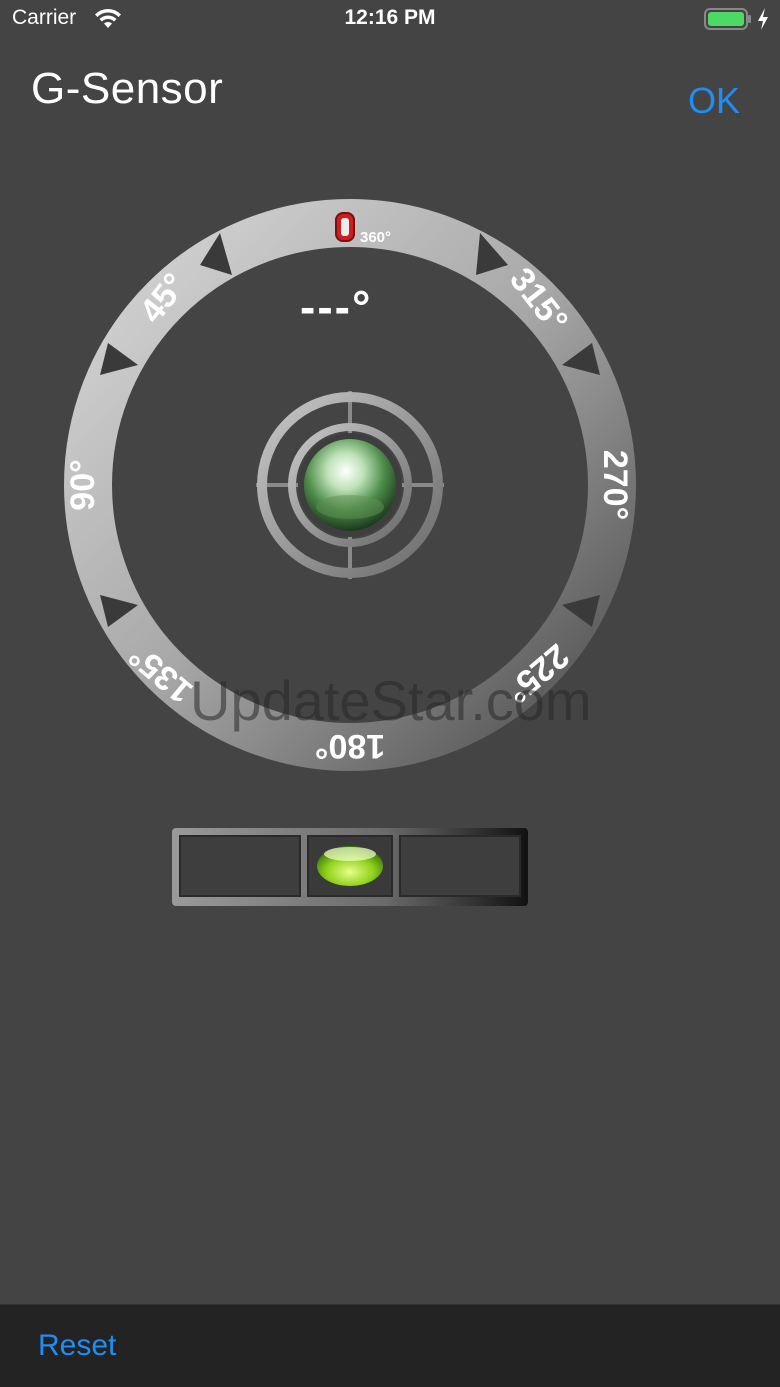 This screenshot has height=1387, width=780. Describe the element at coordinates (350, 867) in the screenshot. I see `horizontal-level-bar` at that location.